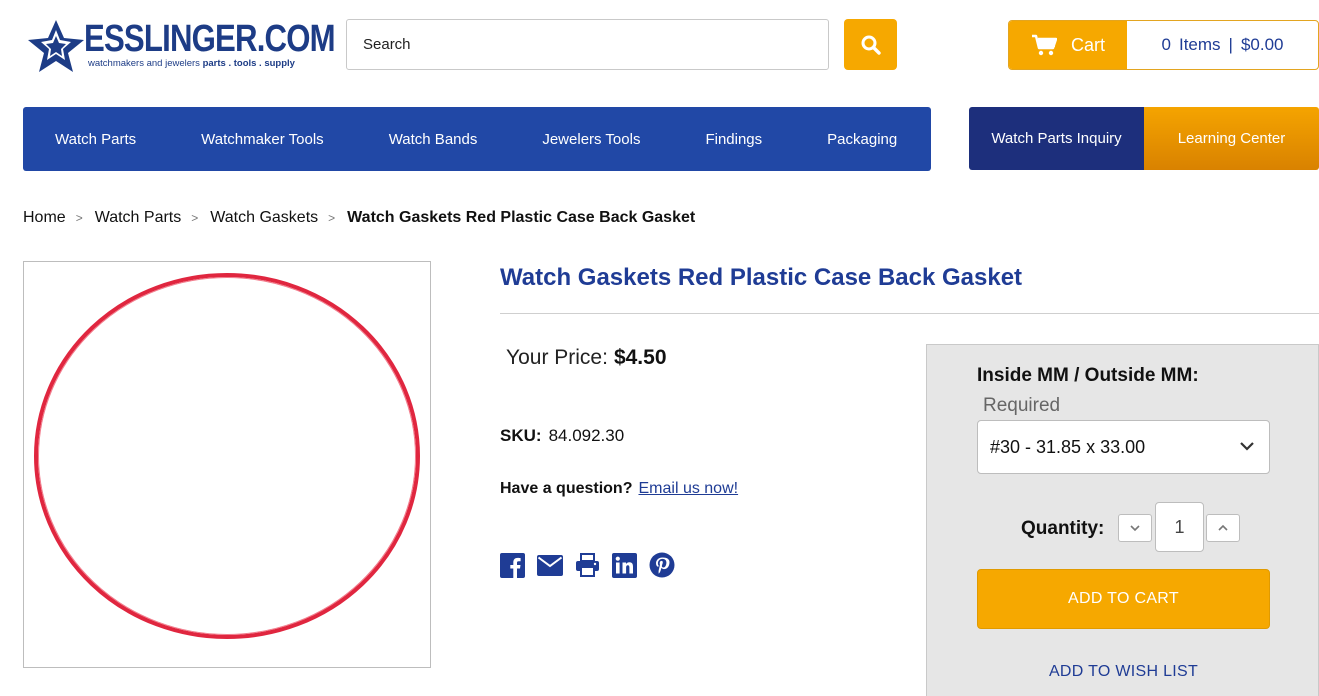  What do you see at coordinates (557, 357) in the screenshot?
I see `price-label: Your Price:` at bounding box center [557, 357].